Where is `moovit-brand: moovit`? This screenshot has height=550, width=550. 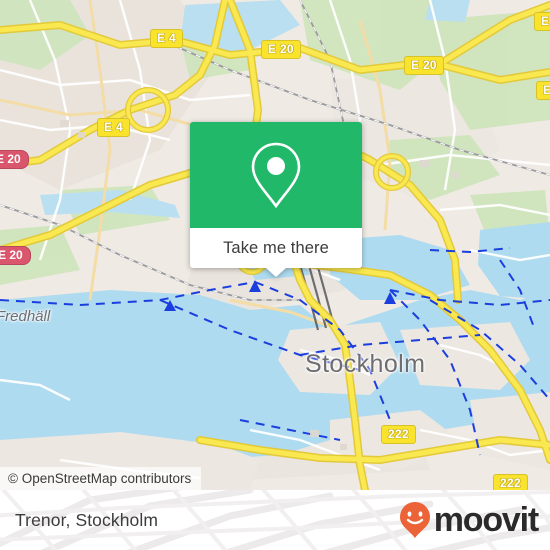 moovit-brand: moovit is located at coordinates (468, 520).